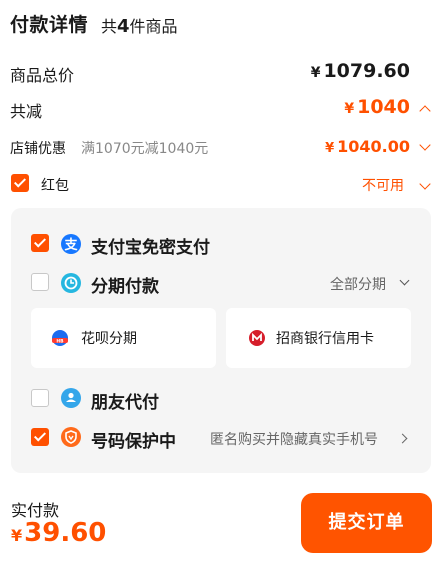  I want to click on installment-option: 全部分期, so click(358, 284).